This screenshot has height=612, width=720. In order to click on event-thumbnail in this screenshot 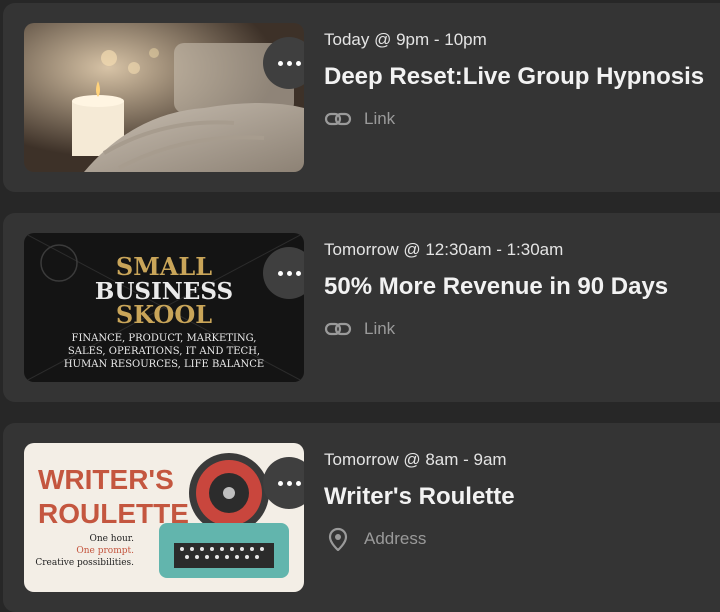, I will do `click(164, 97)`.